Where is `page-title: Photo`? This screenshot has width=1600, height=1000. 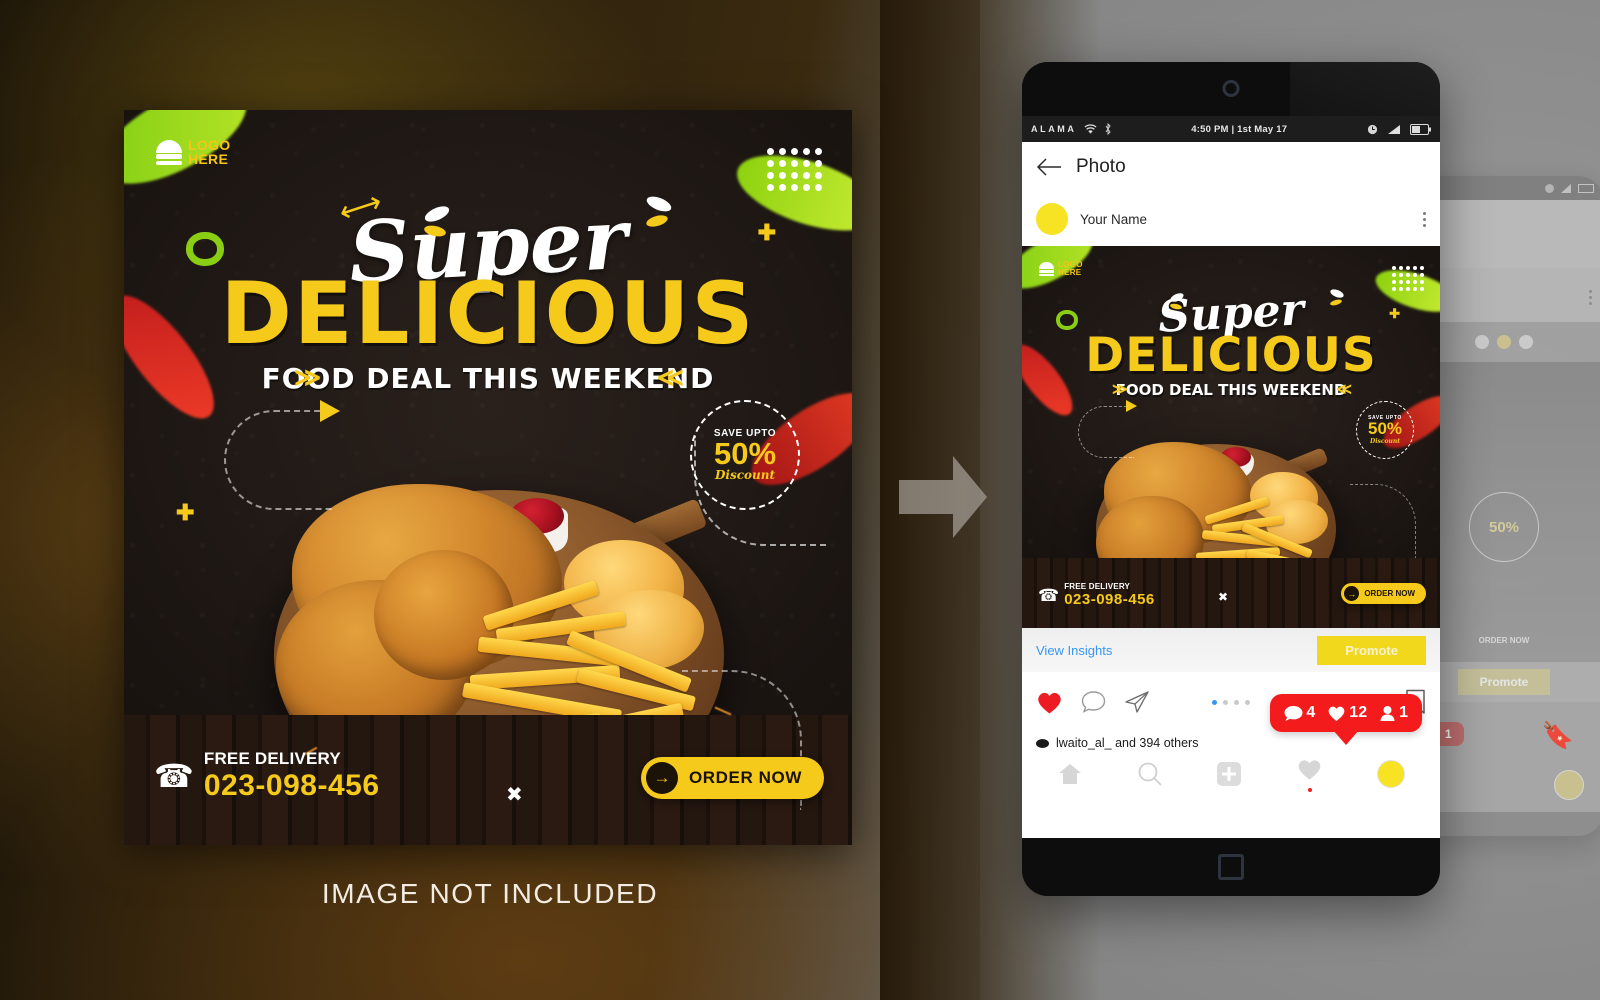
page-title: Photo is located at coordinates (1101, 166).